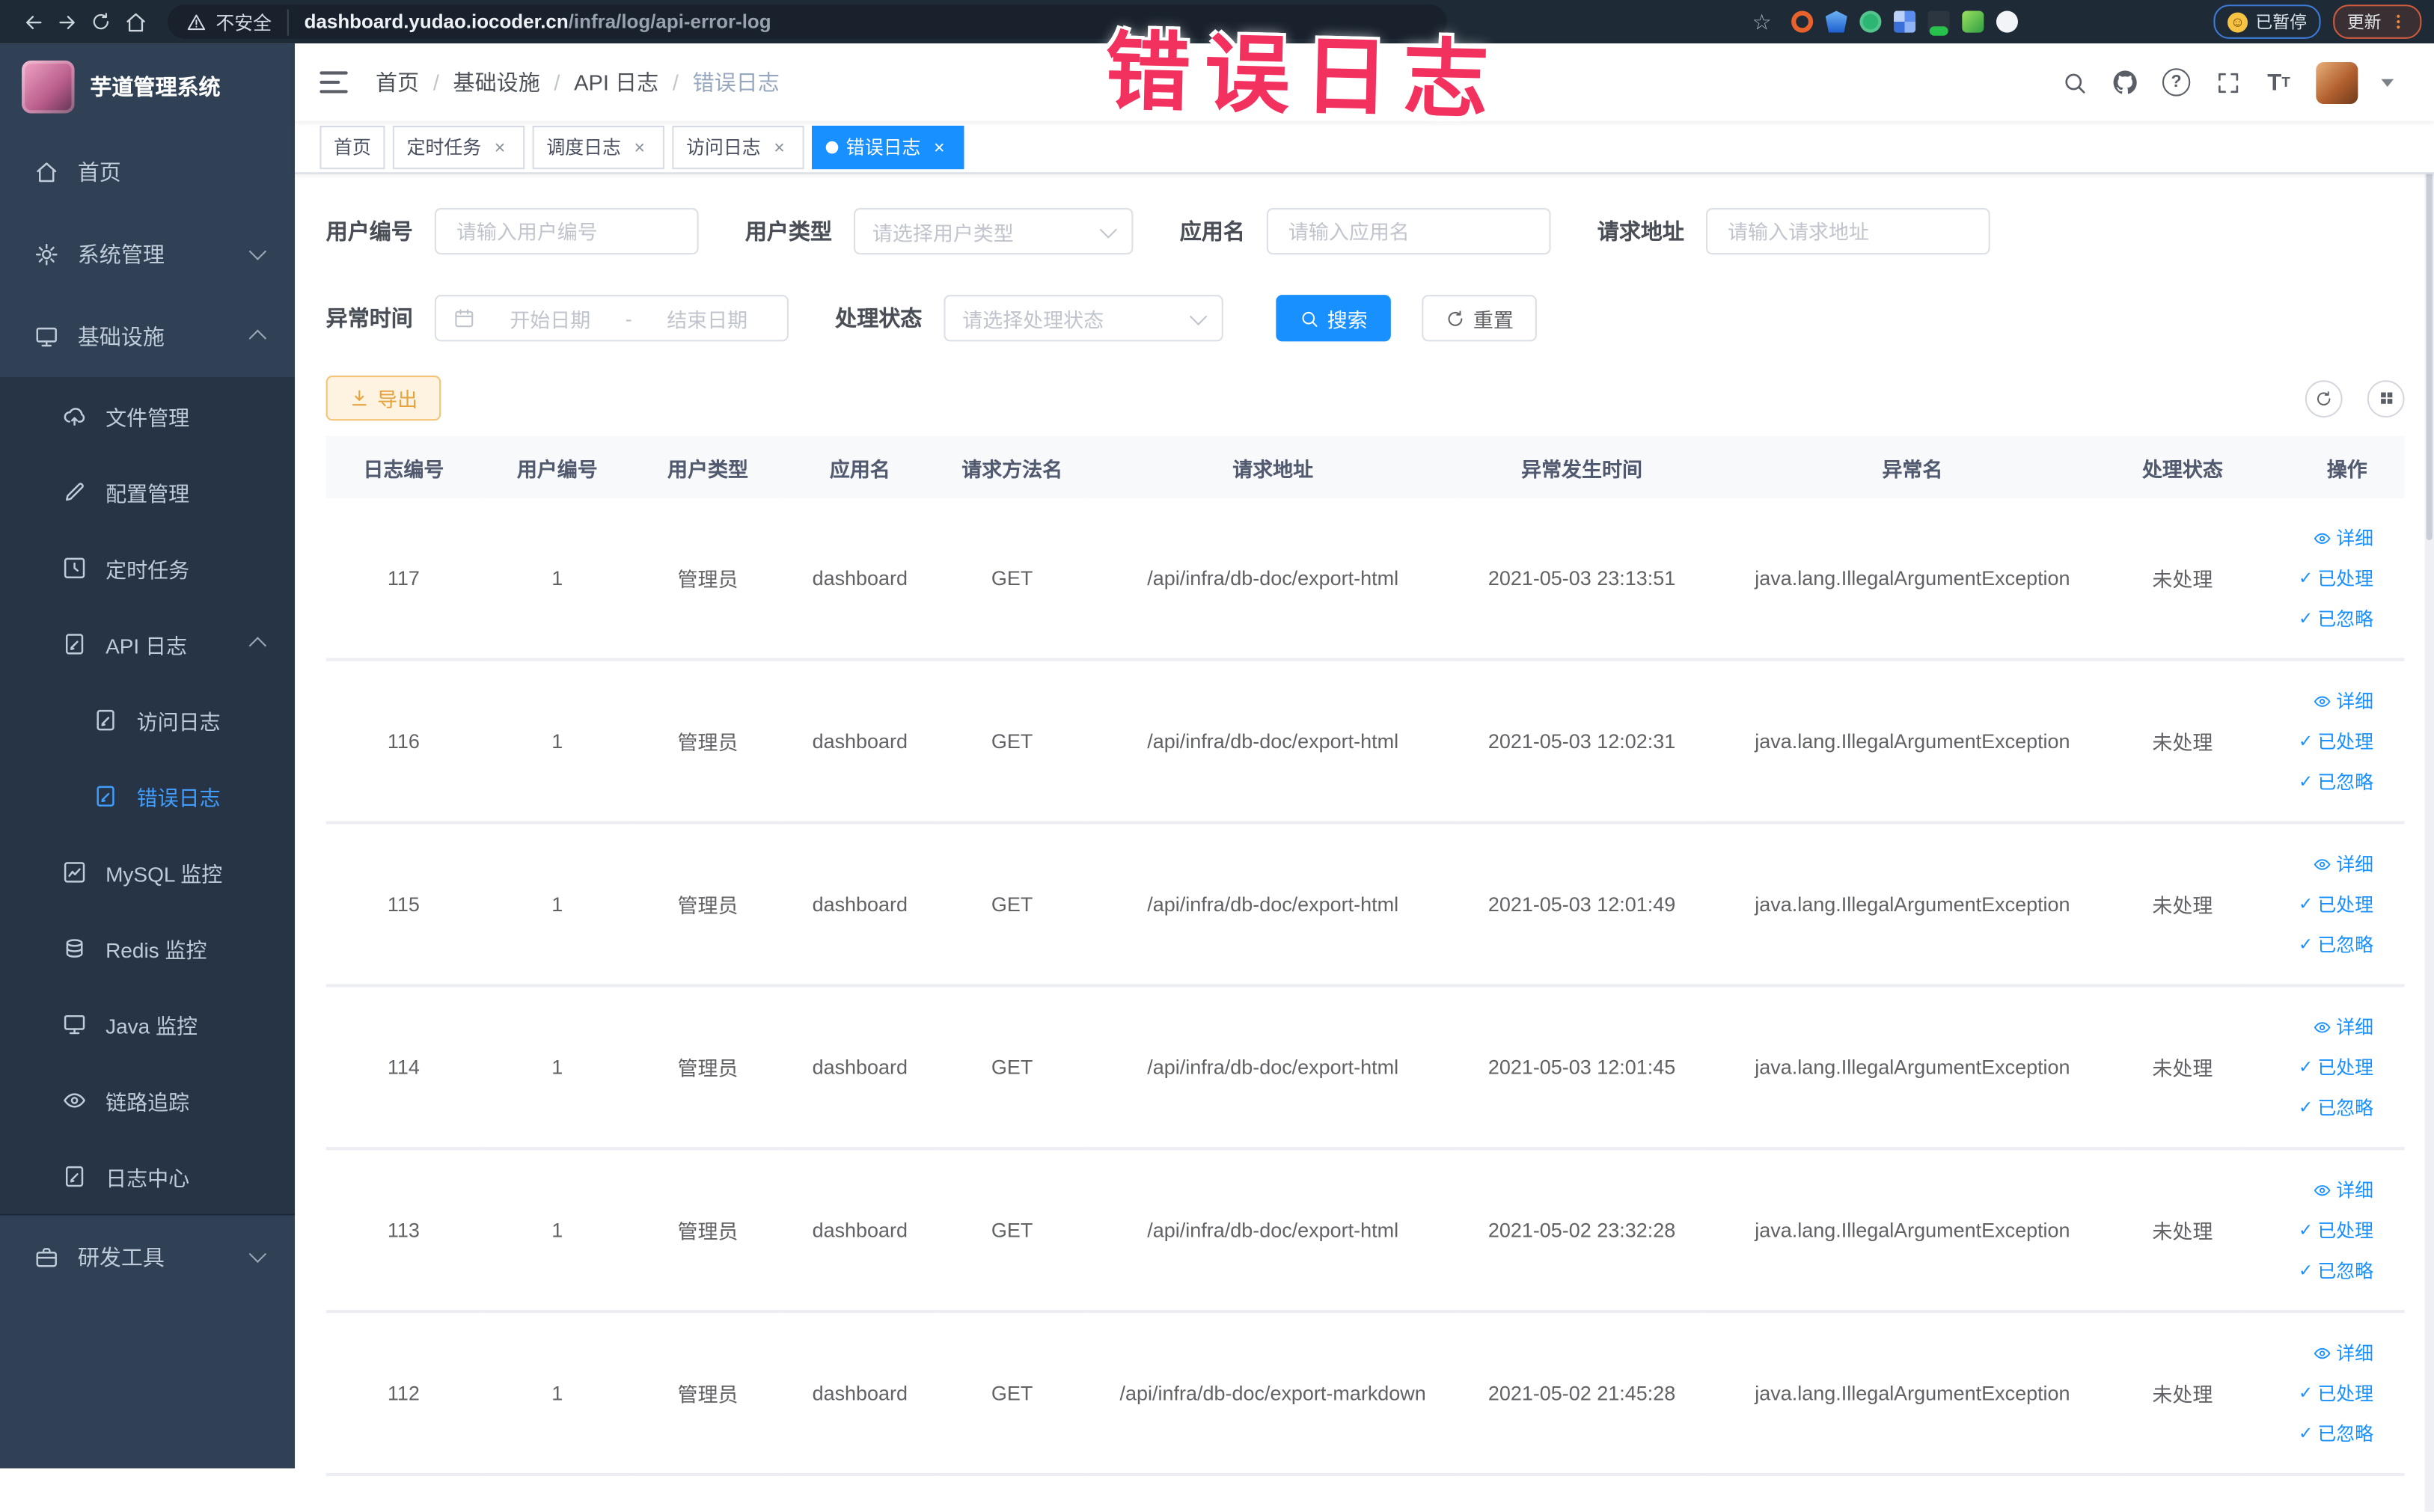 The image size is (2434, 1512). What do you see at coordinates (147, 86) in the screenshot?
I see `app-logo-row: 芋道管理系统` at bounding box center [147, 86].